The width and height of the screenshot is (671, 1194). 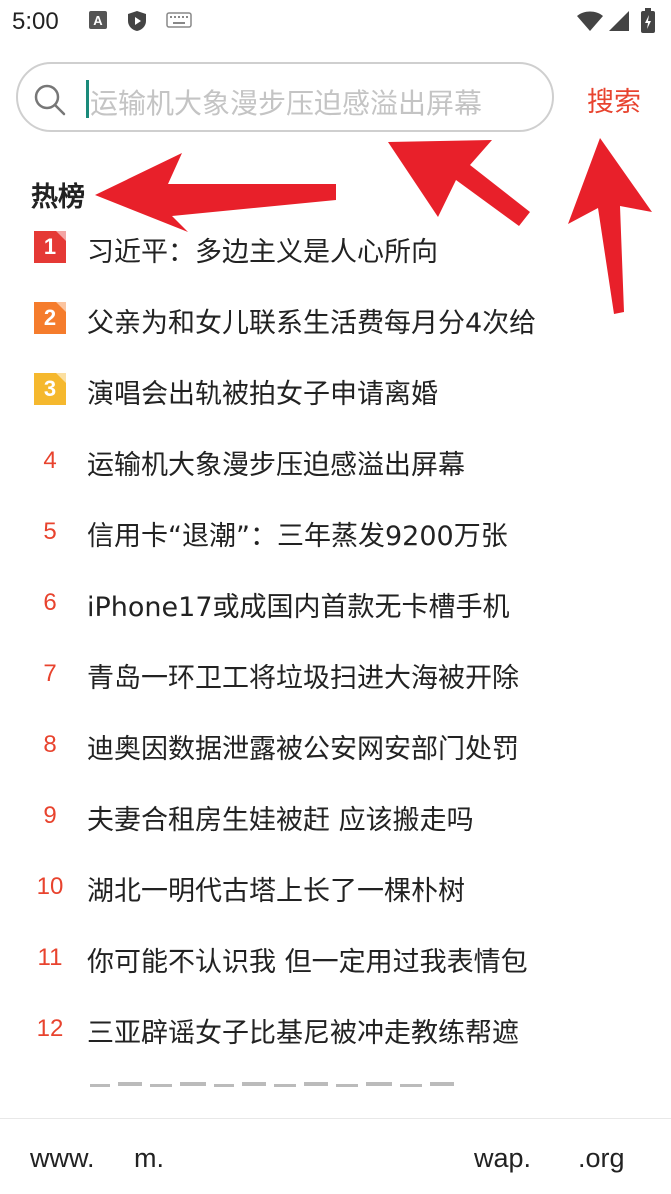 What do you see at coordinates (262, 394) in the screenshot?
I see `list-item-title: 演唱会出轨被拍女子申请离婚` at bounding box center [262, 394].